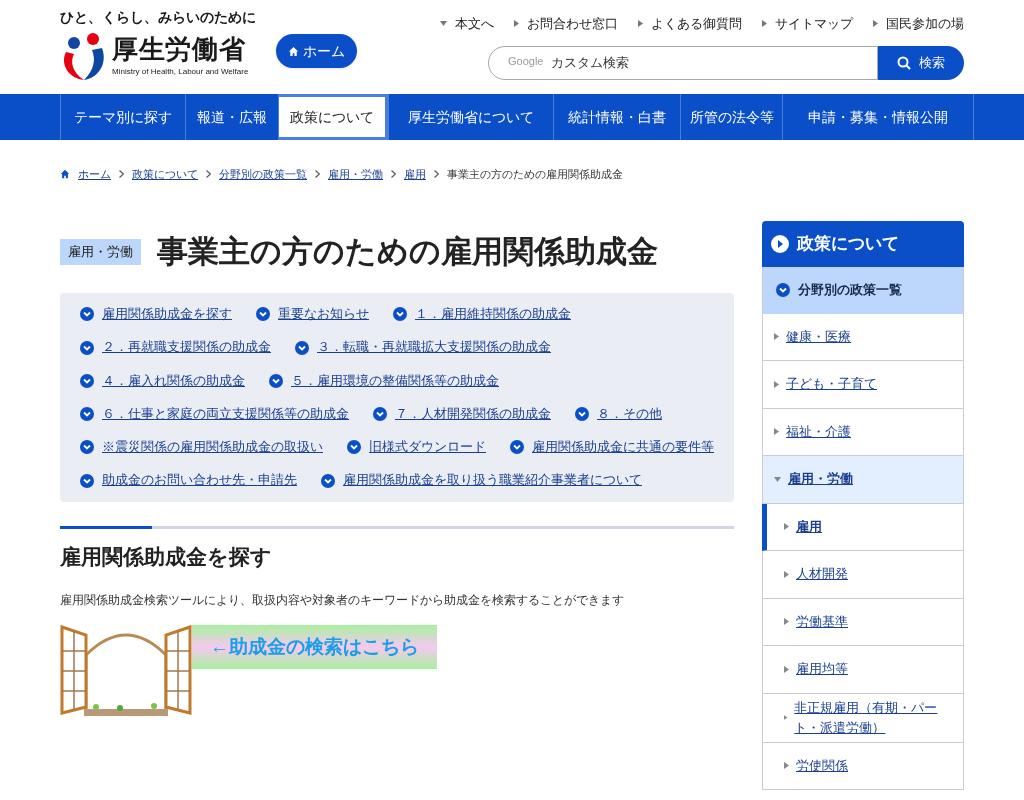  What do you see at coordinates (493, 314) in the screenshot?
I see `anchor-link: １．雇用維持関係の助成金` at bounding box center [493, 314].